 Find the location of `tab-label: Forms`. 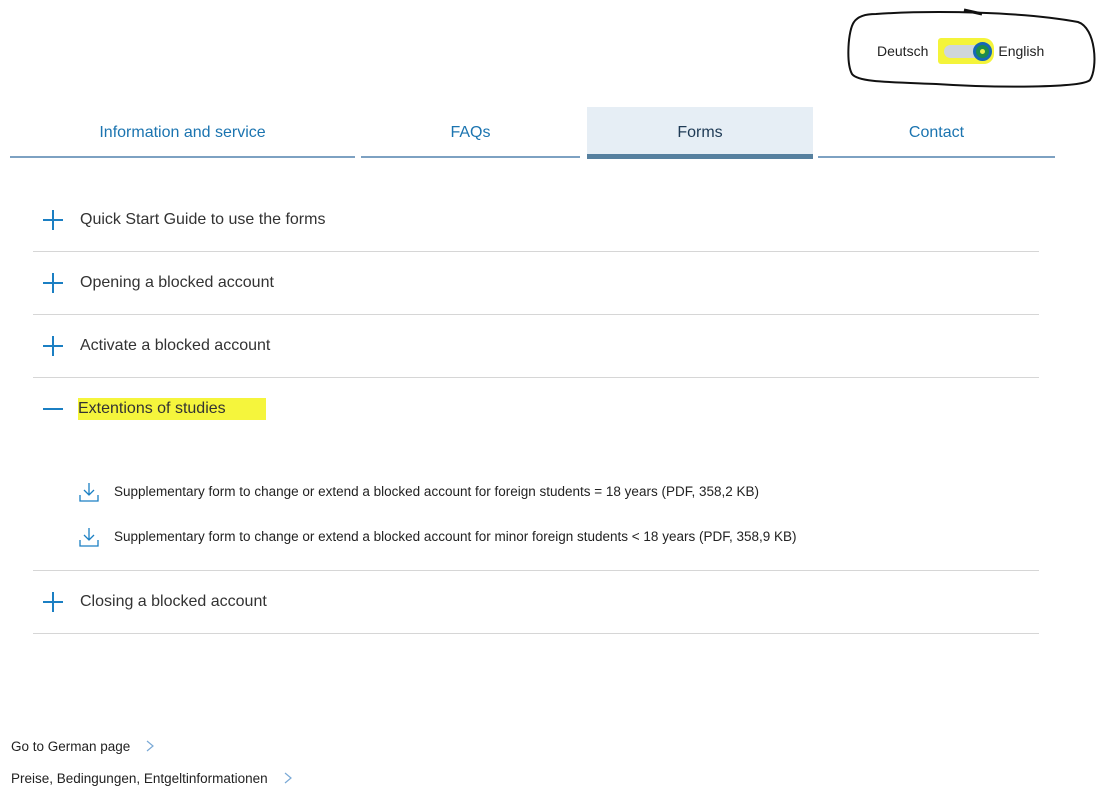

tab-label: Forms is located at coordinates (700, 132).